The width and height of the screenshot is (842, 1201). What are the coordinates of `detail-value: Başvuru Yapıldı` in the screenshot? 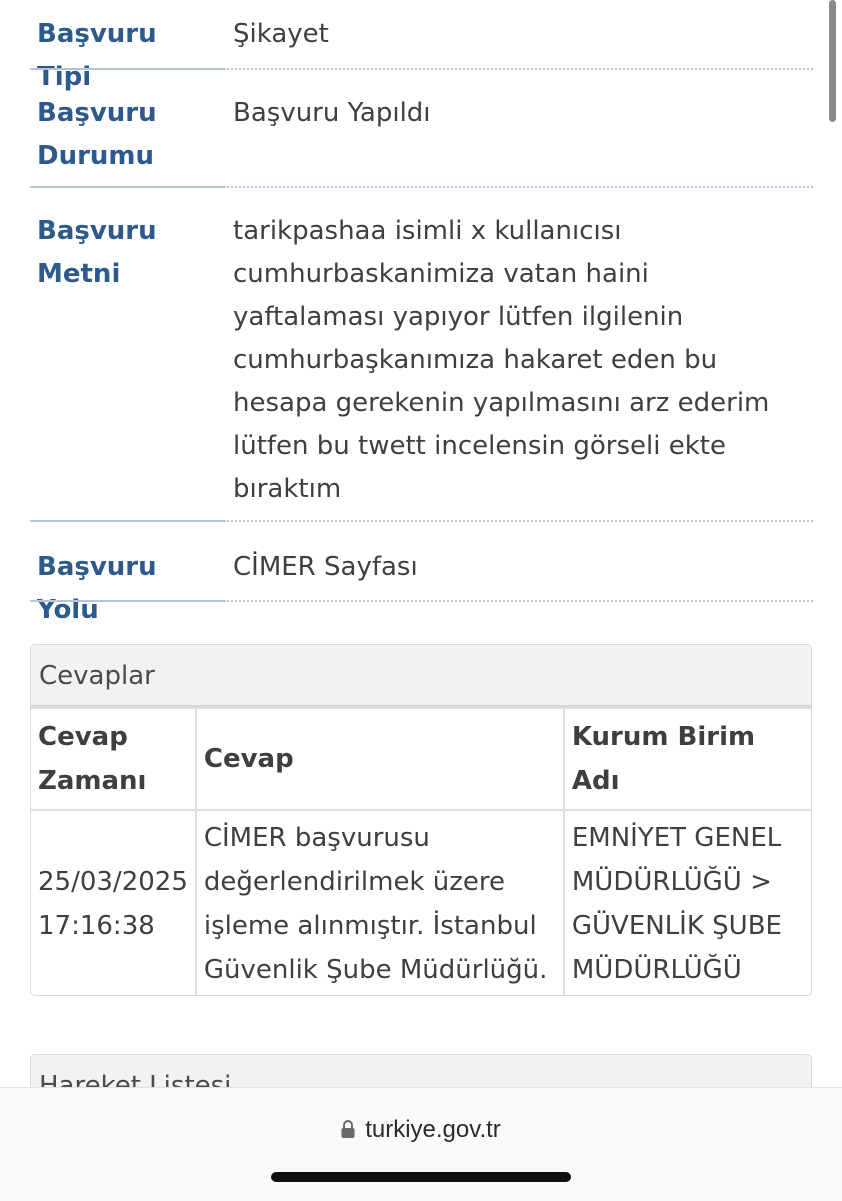 It's located at (332, 113).